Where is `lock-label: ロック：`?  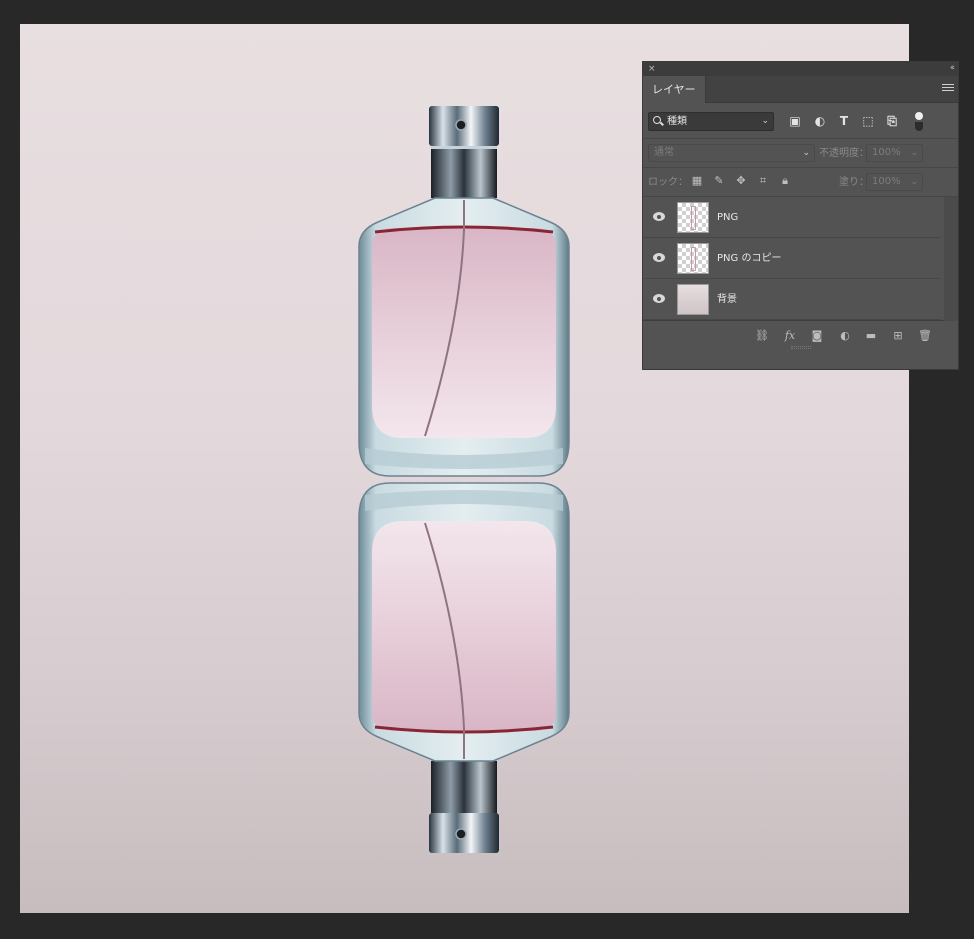
lock-label: ロック： is located at coordinates (668, 182).